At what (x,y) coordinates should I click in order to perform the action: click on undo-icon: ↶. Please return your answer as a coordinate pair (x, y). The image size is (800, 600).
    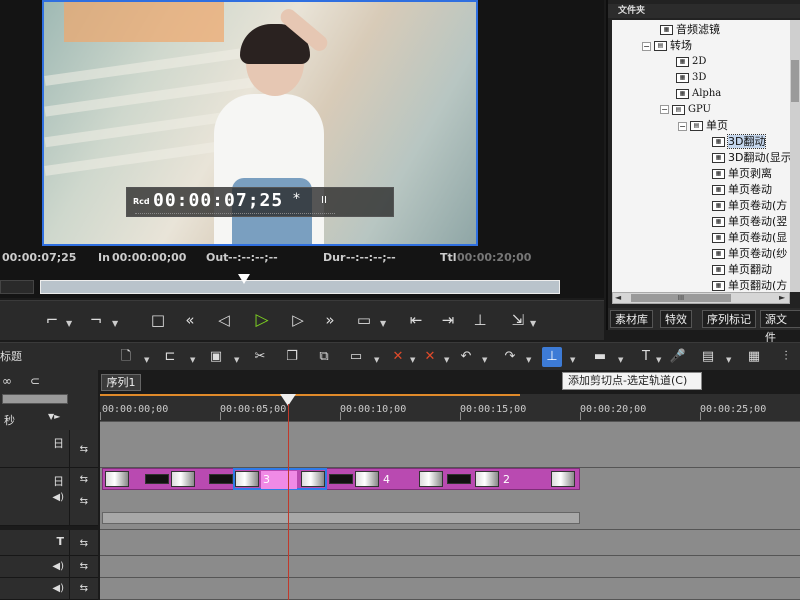
    Looking at the image, I should click on (466, 357).